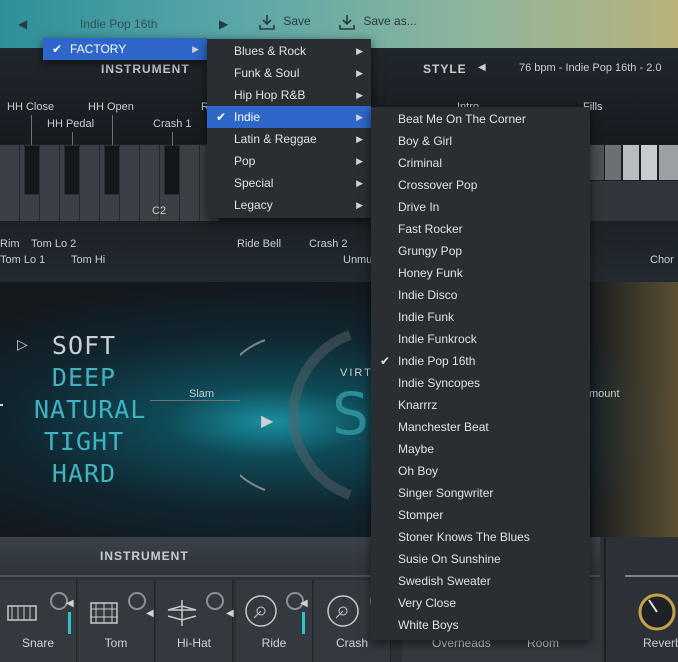 The width and height of the screenshot is (678, 662). I want to click on virt-label: VIRT, so click(356, 373).